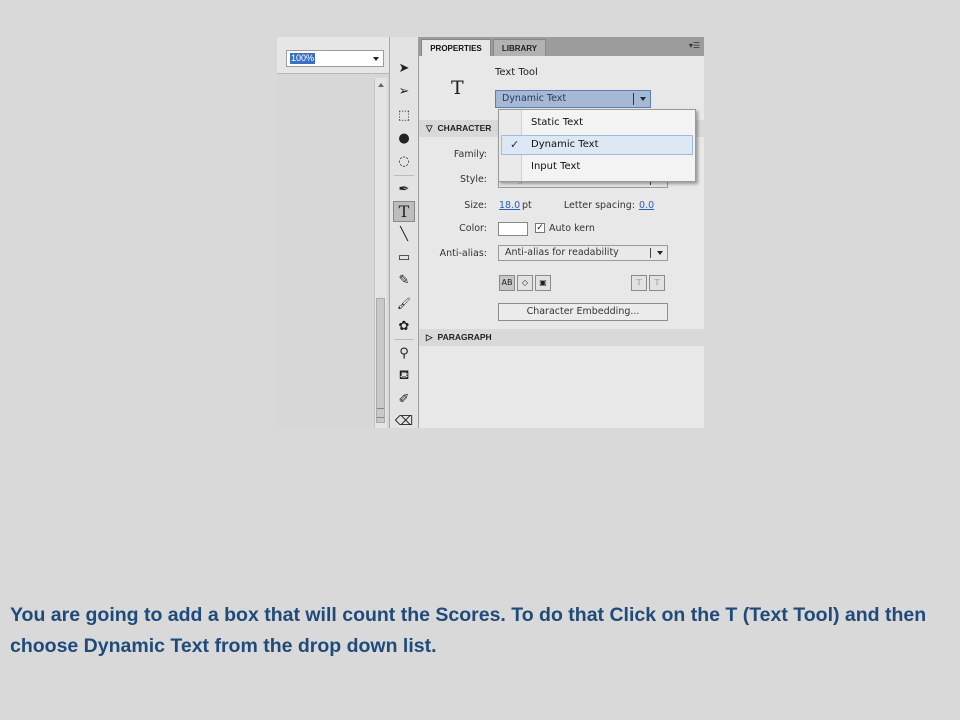 Image resolution: width=960 pixels, height=720 pixels. I want to click on option-label: Static Text, so click(557, 122).